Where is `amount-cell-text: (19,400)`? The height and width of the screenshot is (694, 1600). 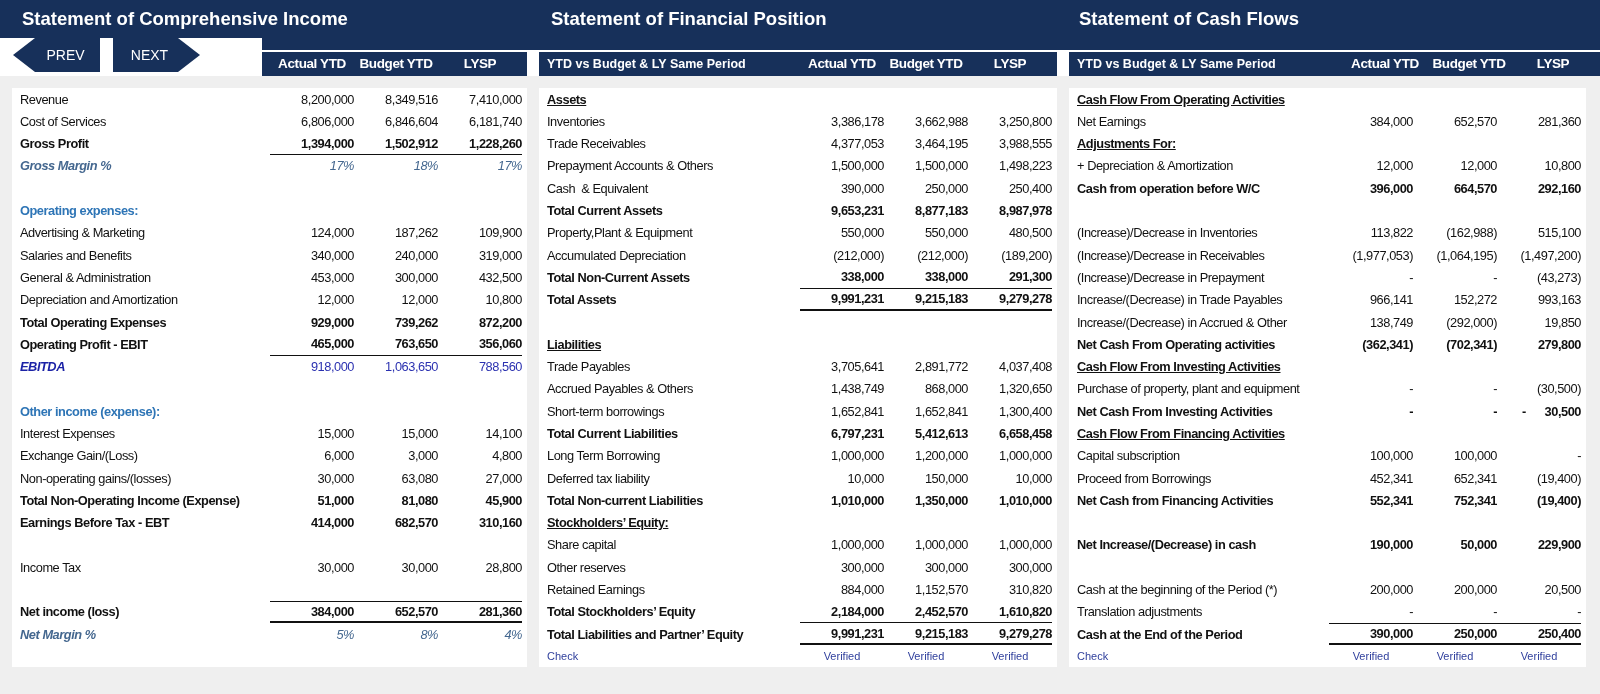
amount-cell-text: (19,400) is located at coordinates (1558, 500).